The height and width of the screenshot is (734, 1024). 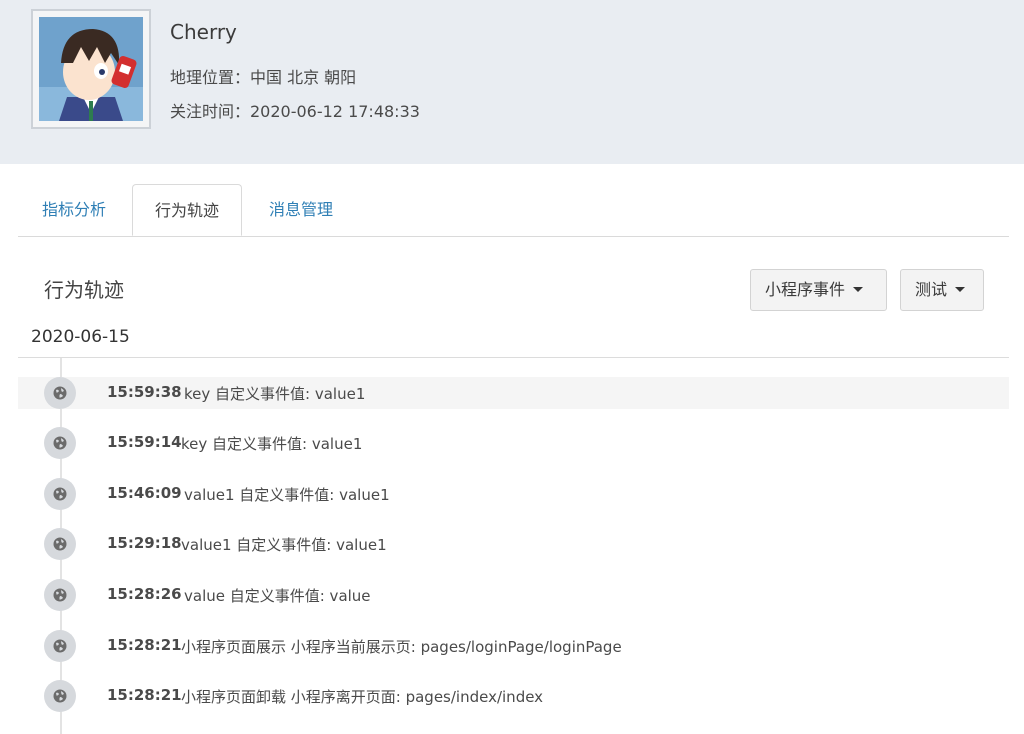 I want to click on avatar-image, so click(x=91, y=69).